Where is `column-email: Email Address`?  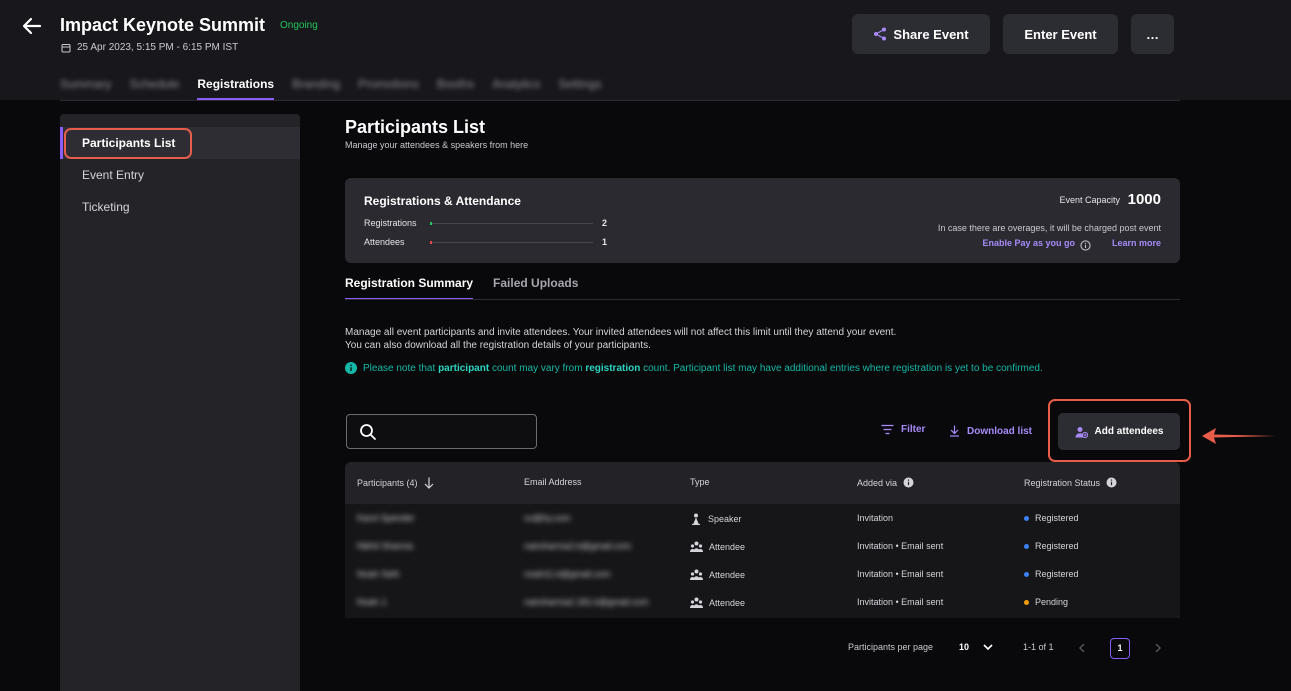
column-email: Email Address is located at coordinates (553, 482).